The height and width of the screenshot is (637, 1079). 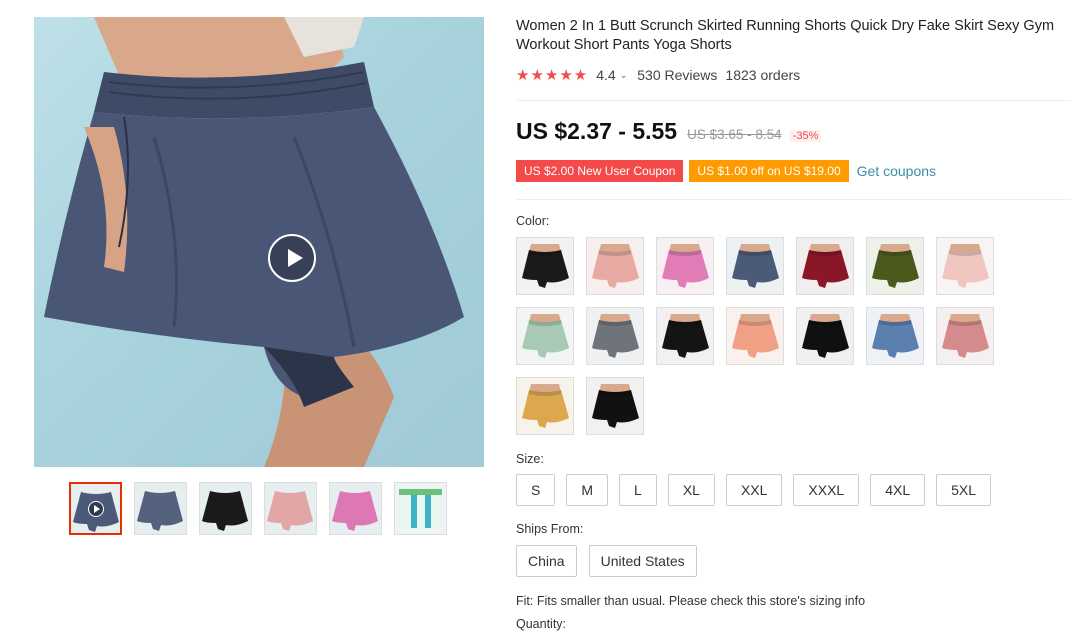 I want to click on reviews-link: 530 Reviews, so click(x=677, y=75).